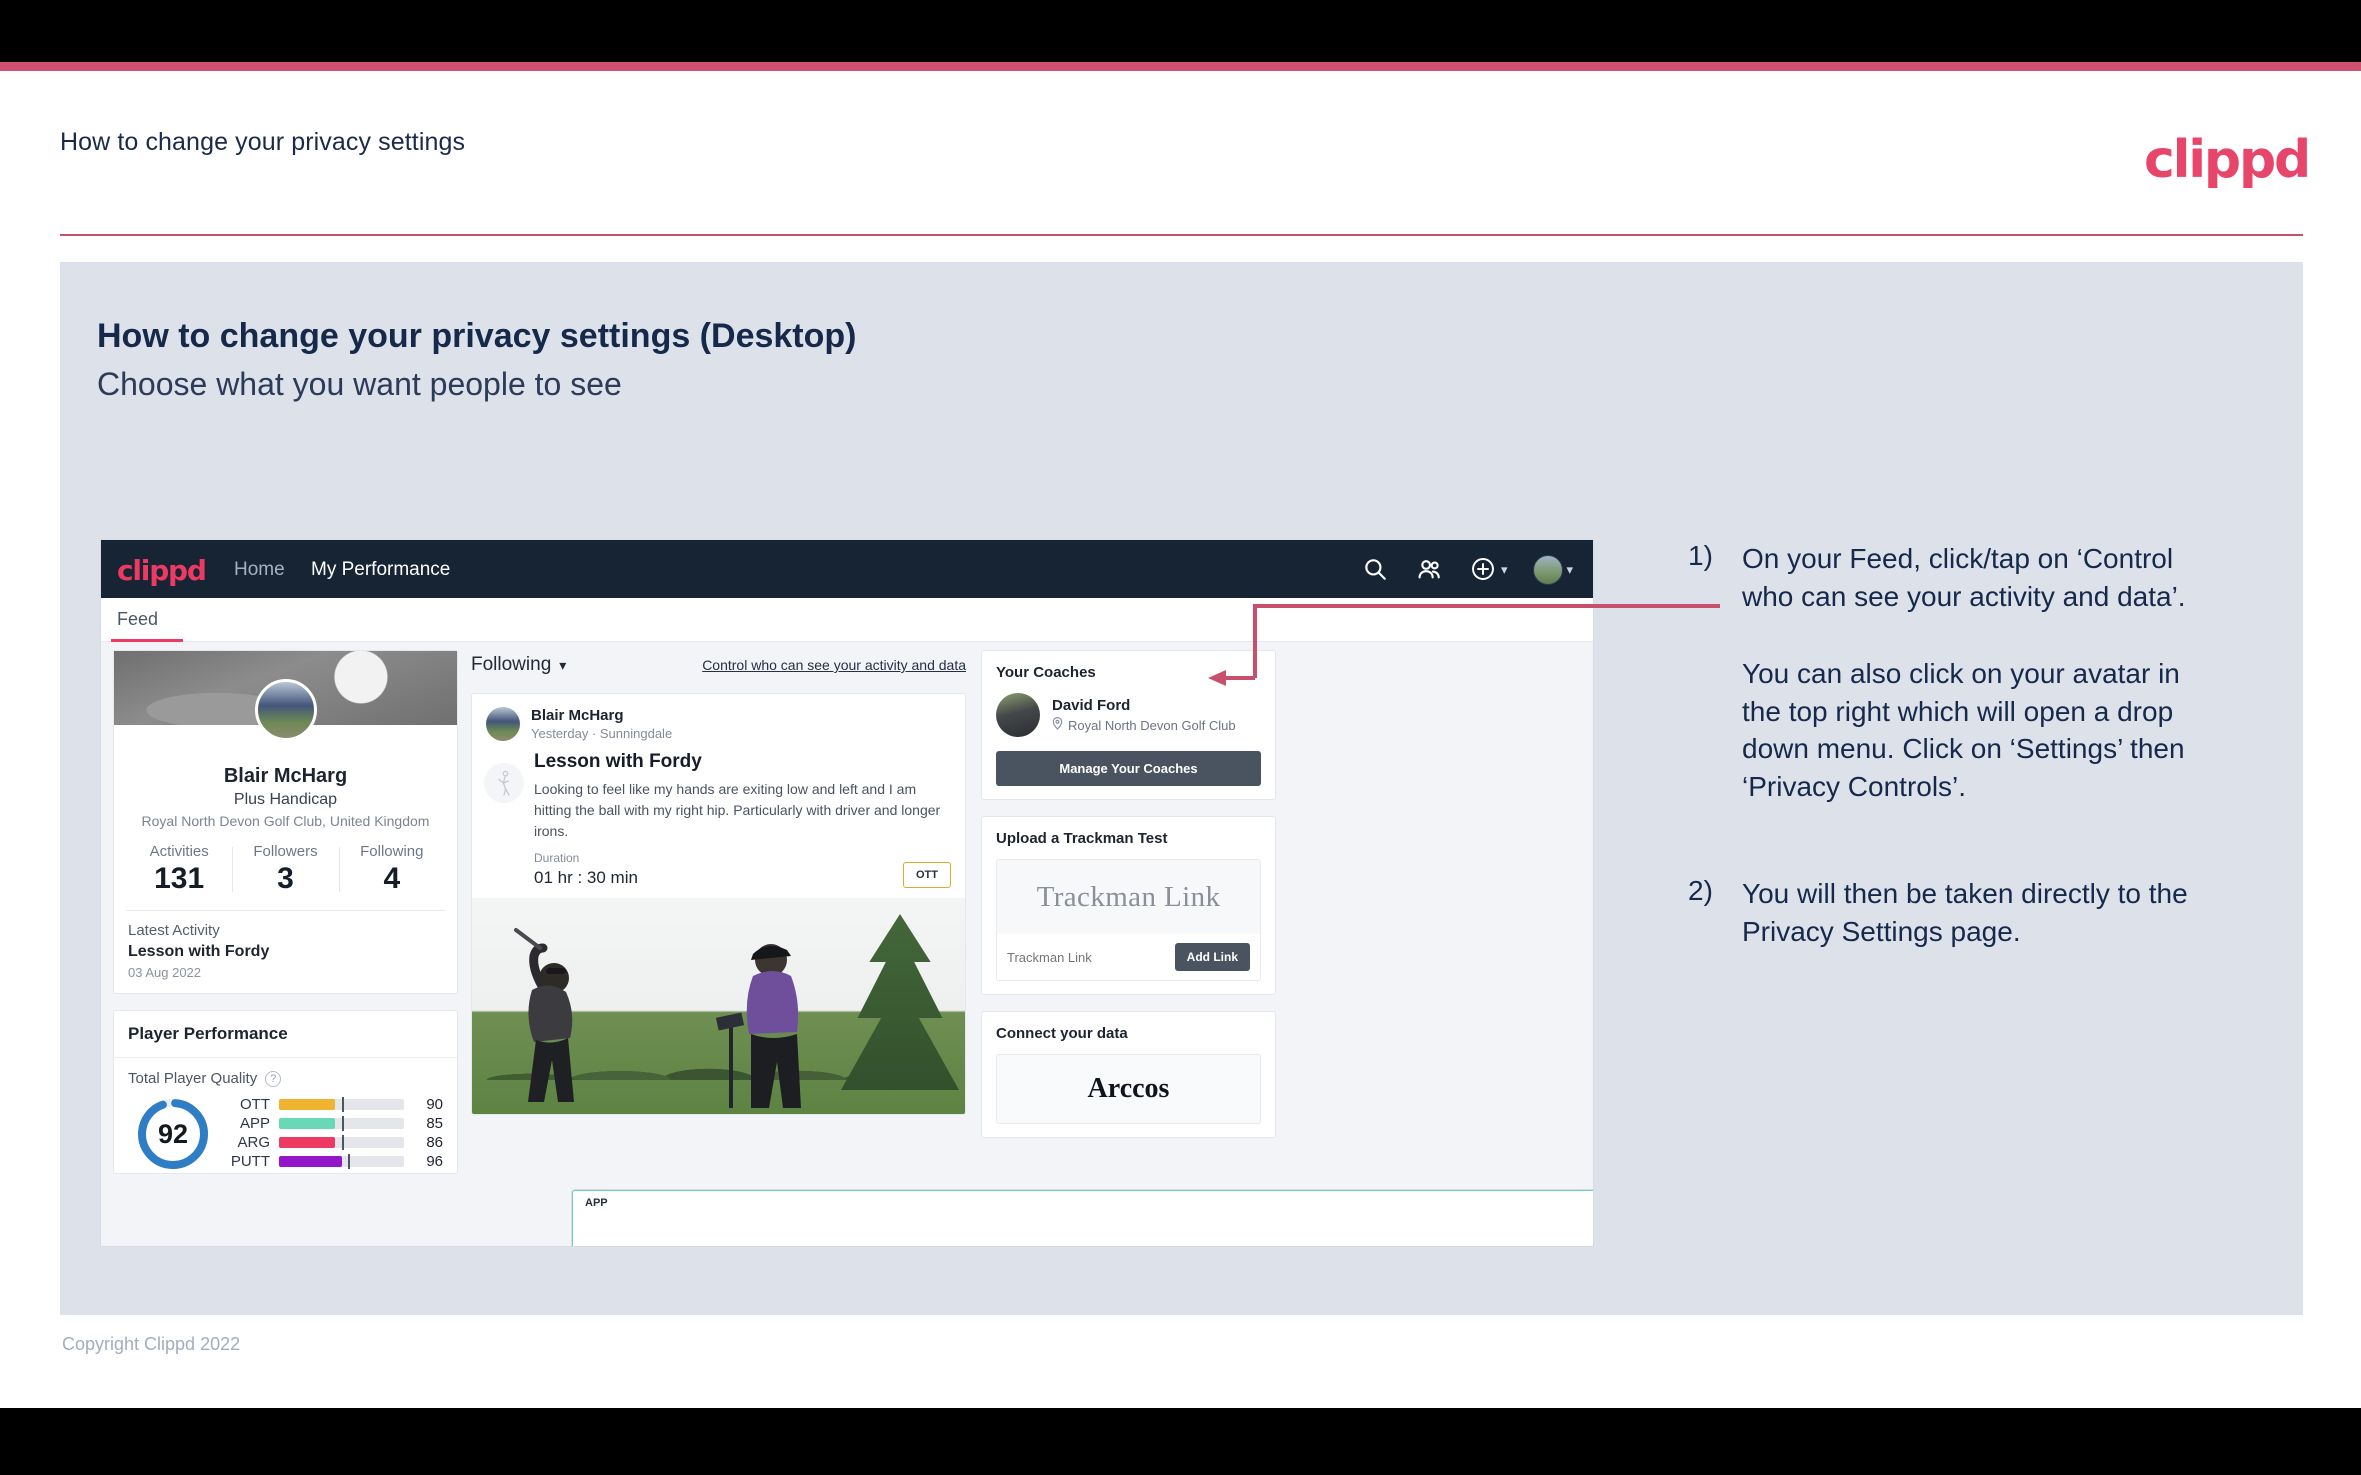  What do you see at coordinates (273, 1078) in the screenshot?
I see `help-icon: ?` at bounding box center [273, 1078].